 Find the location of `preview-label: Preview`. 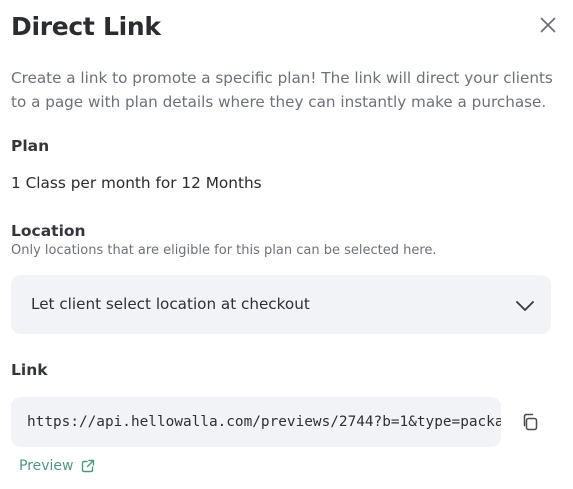

preview-label: Preview is located at coordinates (46, 466).